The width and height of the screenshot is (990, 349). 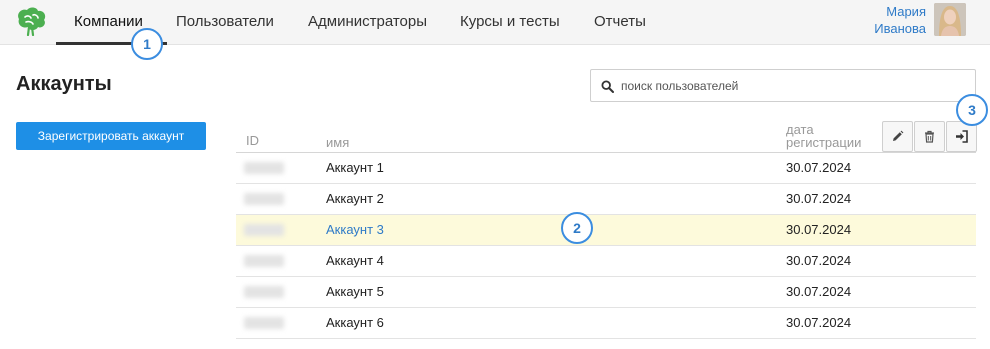 I want to click on nav-tab-users: Пользователи, so click(x=225, y=21).